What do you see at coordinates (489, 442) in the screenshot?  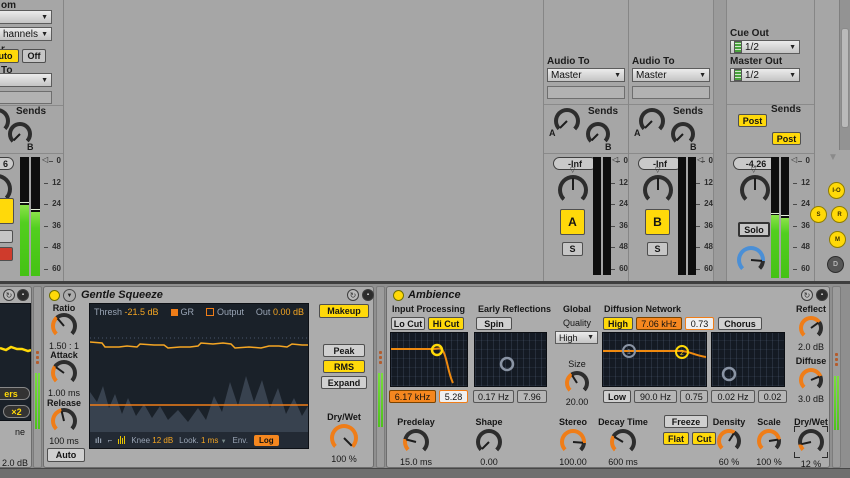 I see `shape-knob` at bounding box center [489, 442].